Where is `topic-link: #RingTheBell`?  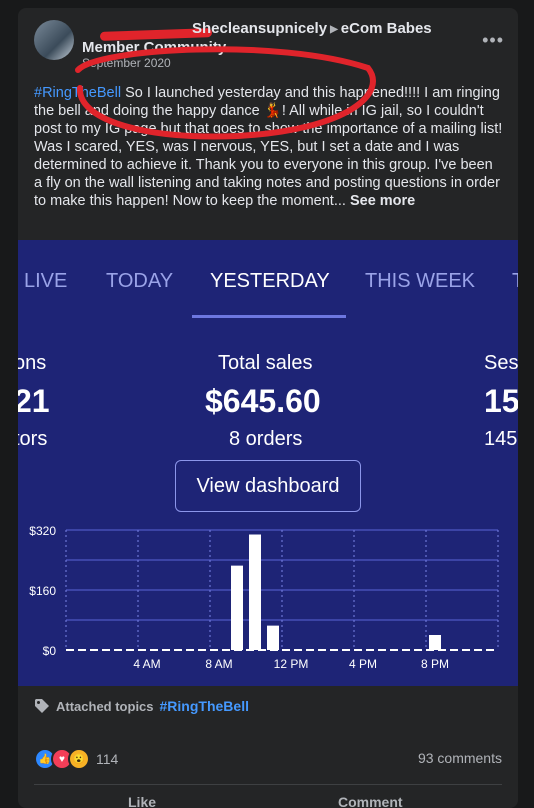 topic-link: #RingTheBell is located at coordinates (204, 706).